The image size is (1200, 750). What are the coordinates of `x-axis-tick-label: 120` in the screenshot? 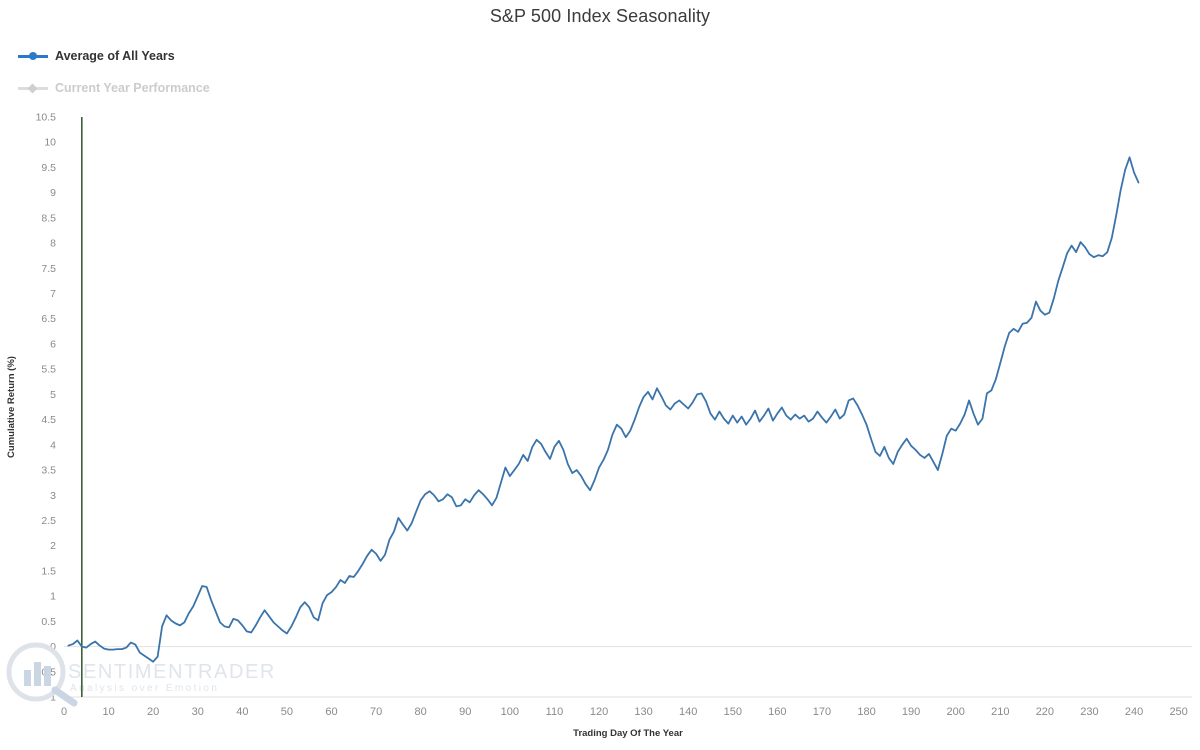 It's located at (599, 712).